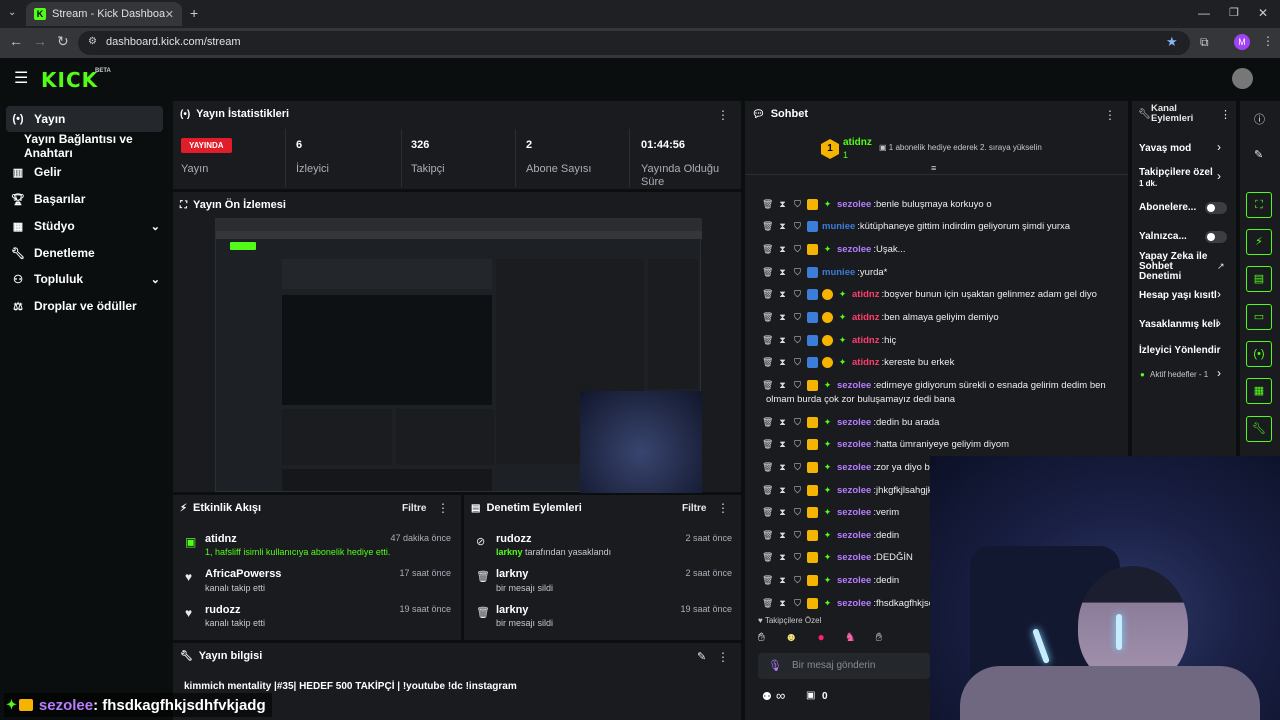 This screenshot has width=1280, height=720. What do you see at coordinates (1176, 267) in the screenshot?
I see `ai-moderation-label: Yapay Zeka ile Sohbet Denetimi` at bounding box center [1176, 267].